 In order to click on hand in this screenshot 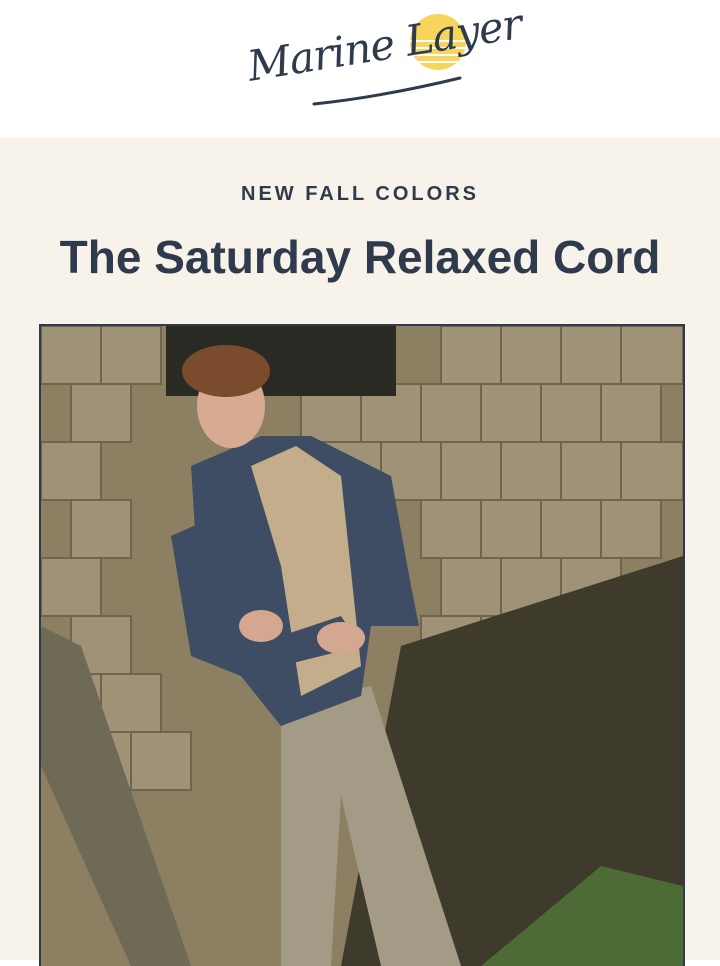, I will do `click(261, 626)`.